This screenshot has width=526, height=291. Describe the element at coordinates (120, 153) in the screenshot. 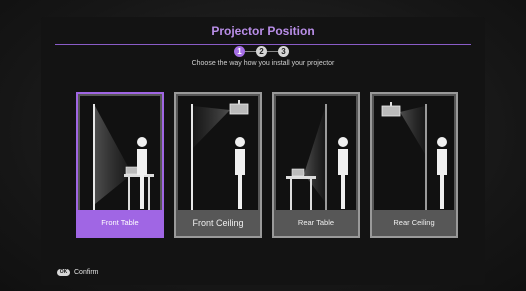

I see `front-table-illustration` at that location.